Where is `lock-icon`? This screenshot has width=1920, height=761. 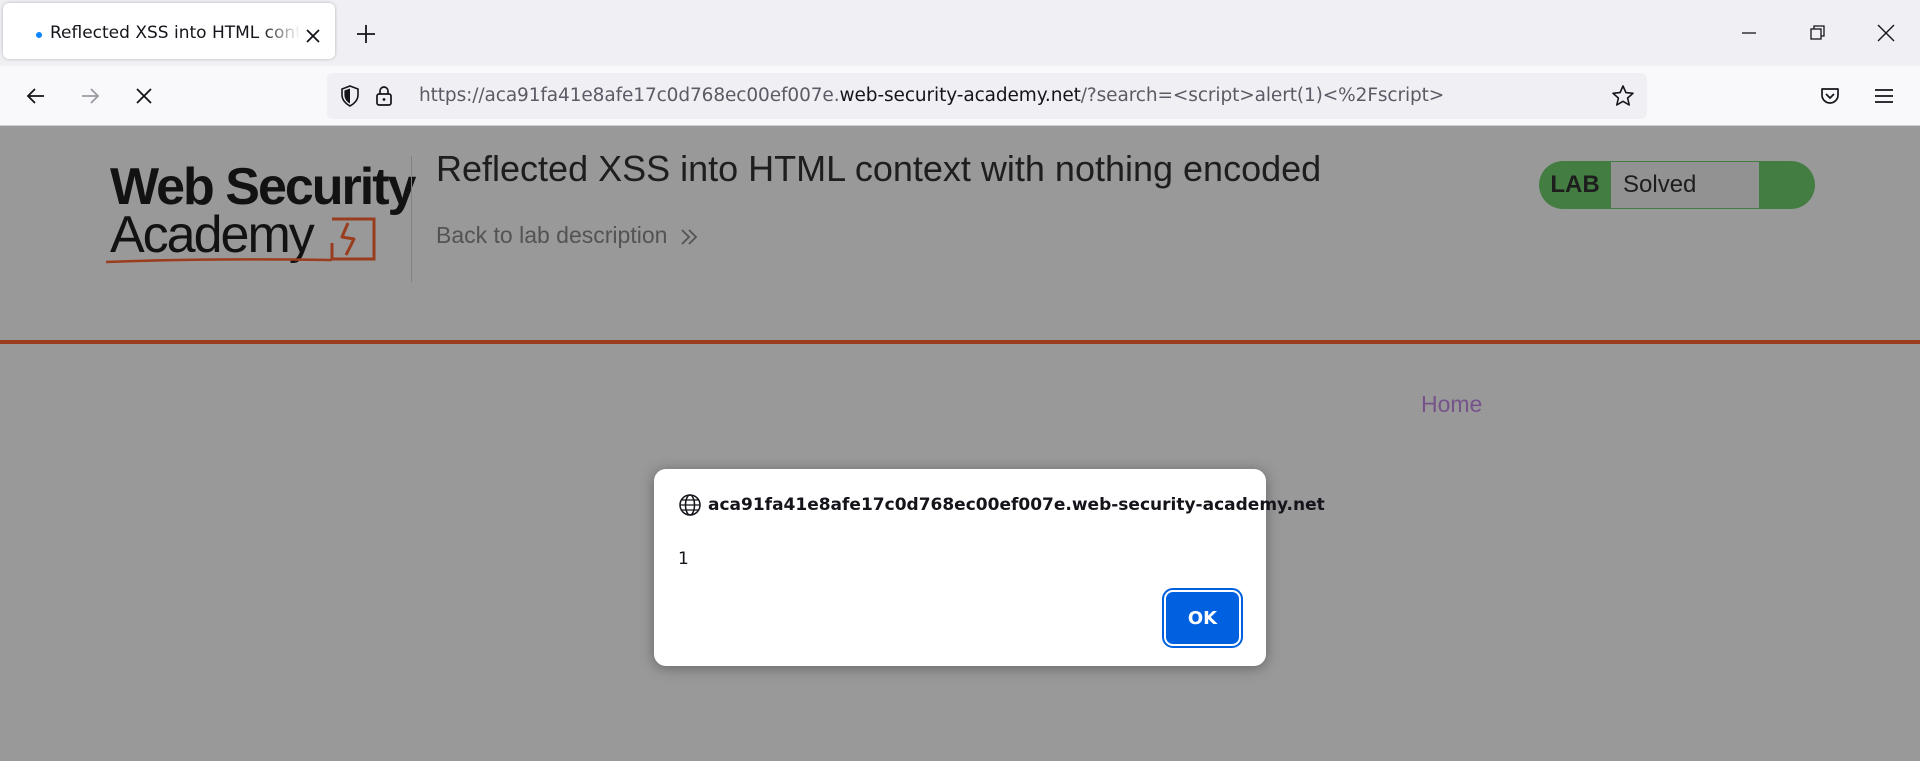 lock-icon is located at coordinates (384, 96).